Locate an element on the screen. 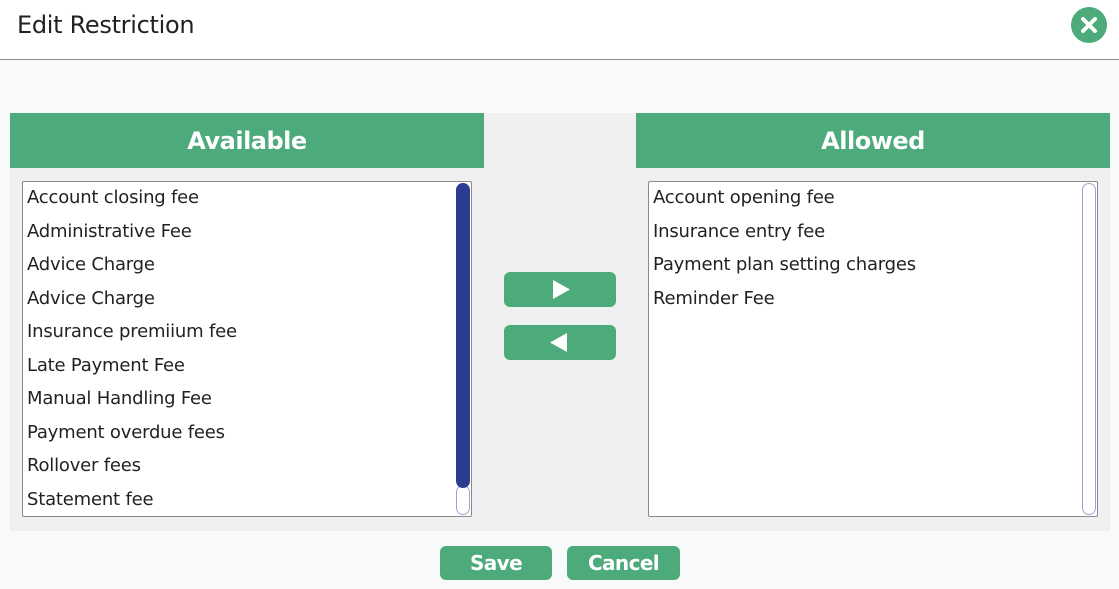 The width and height of the screenshot is (1119, 589). list-item: Late Payment Fee is located at coordinates (106, 365).